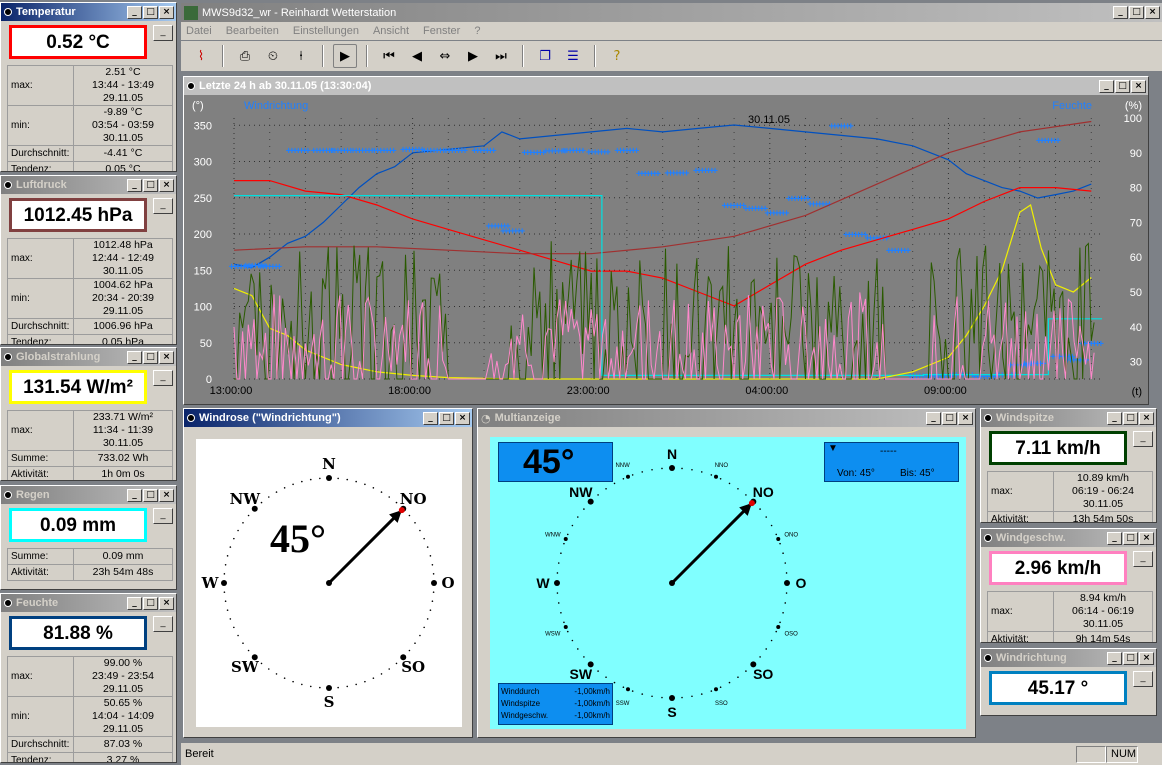  I want to click on multi-title-bar: ◔ Multianzeige _ □ ×, so click(726, 418).